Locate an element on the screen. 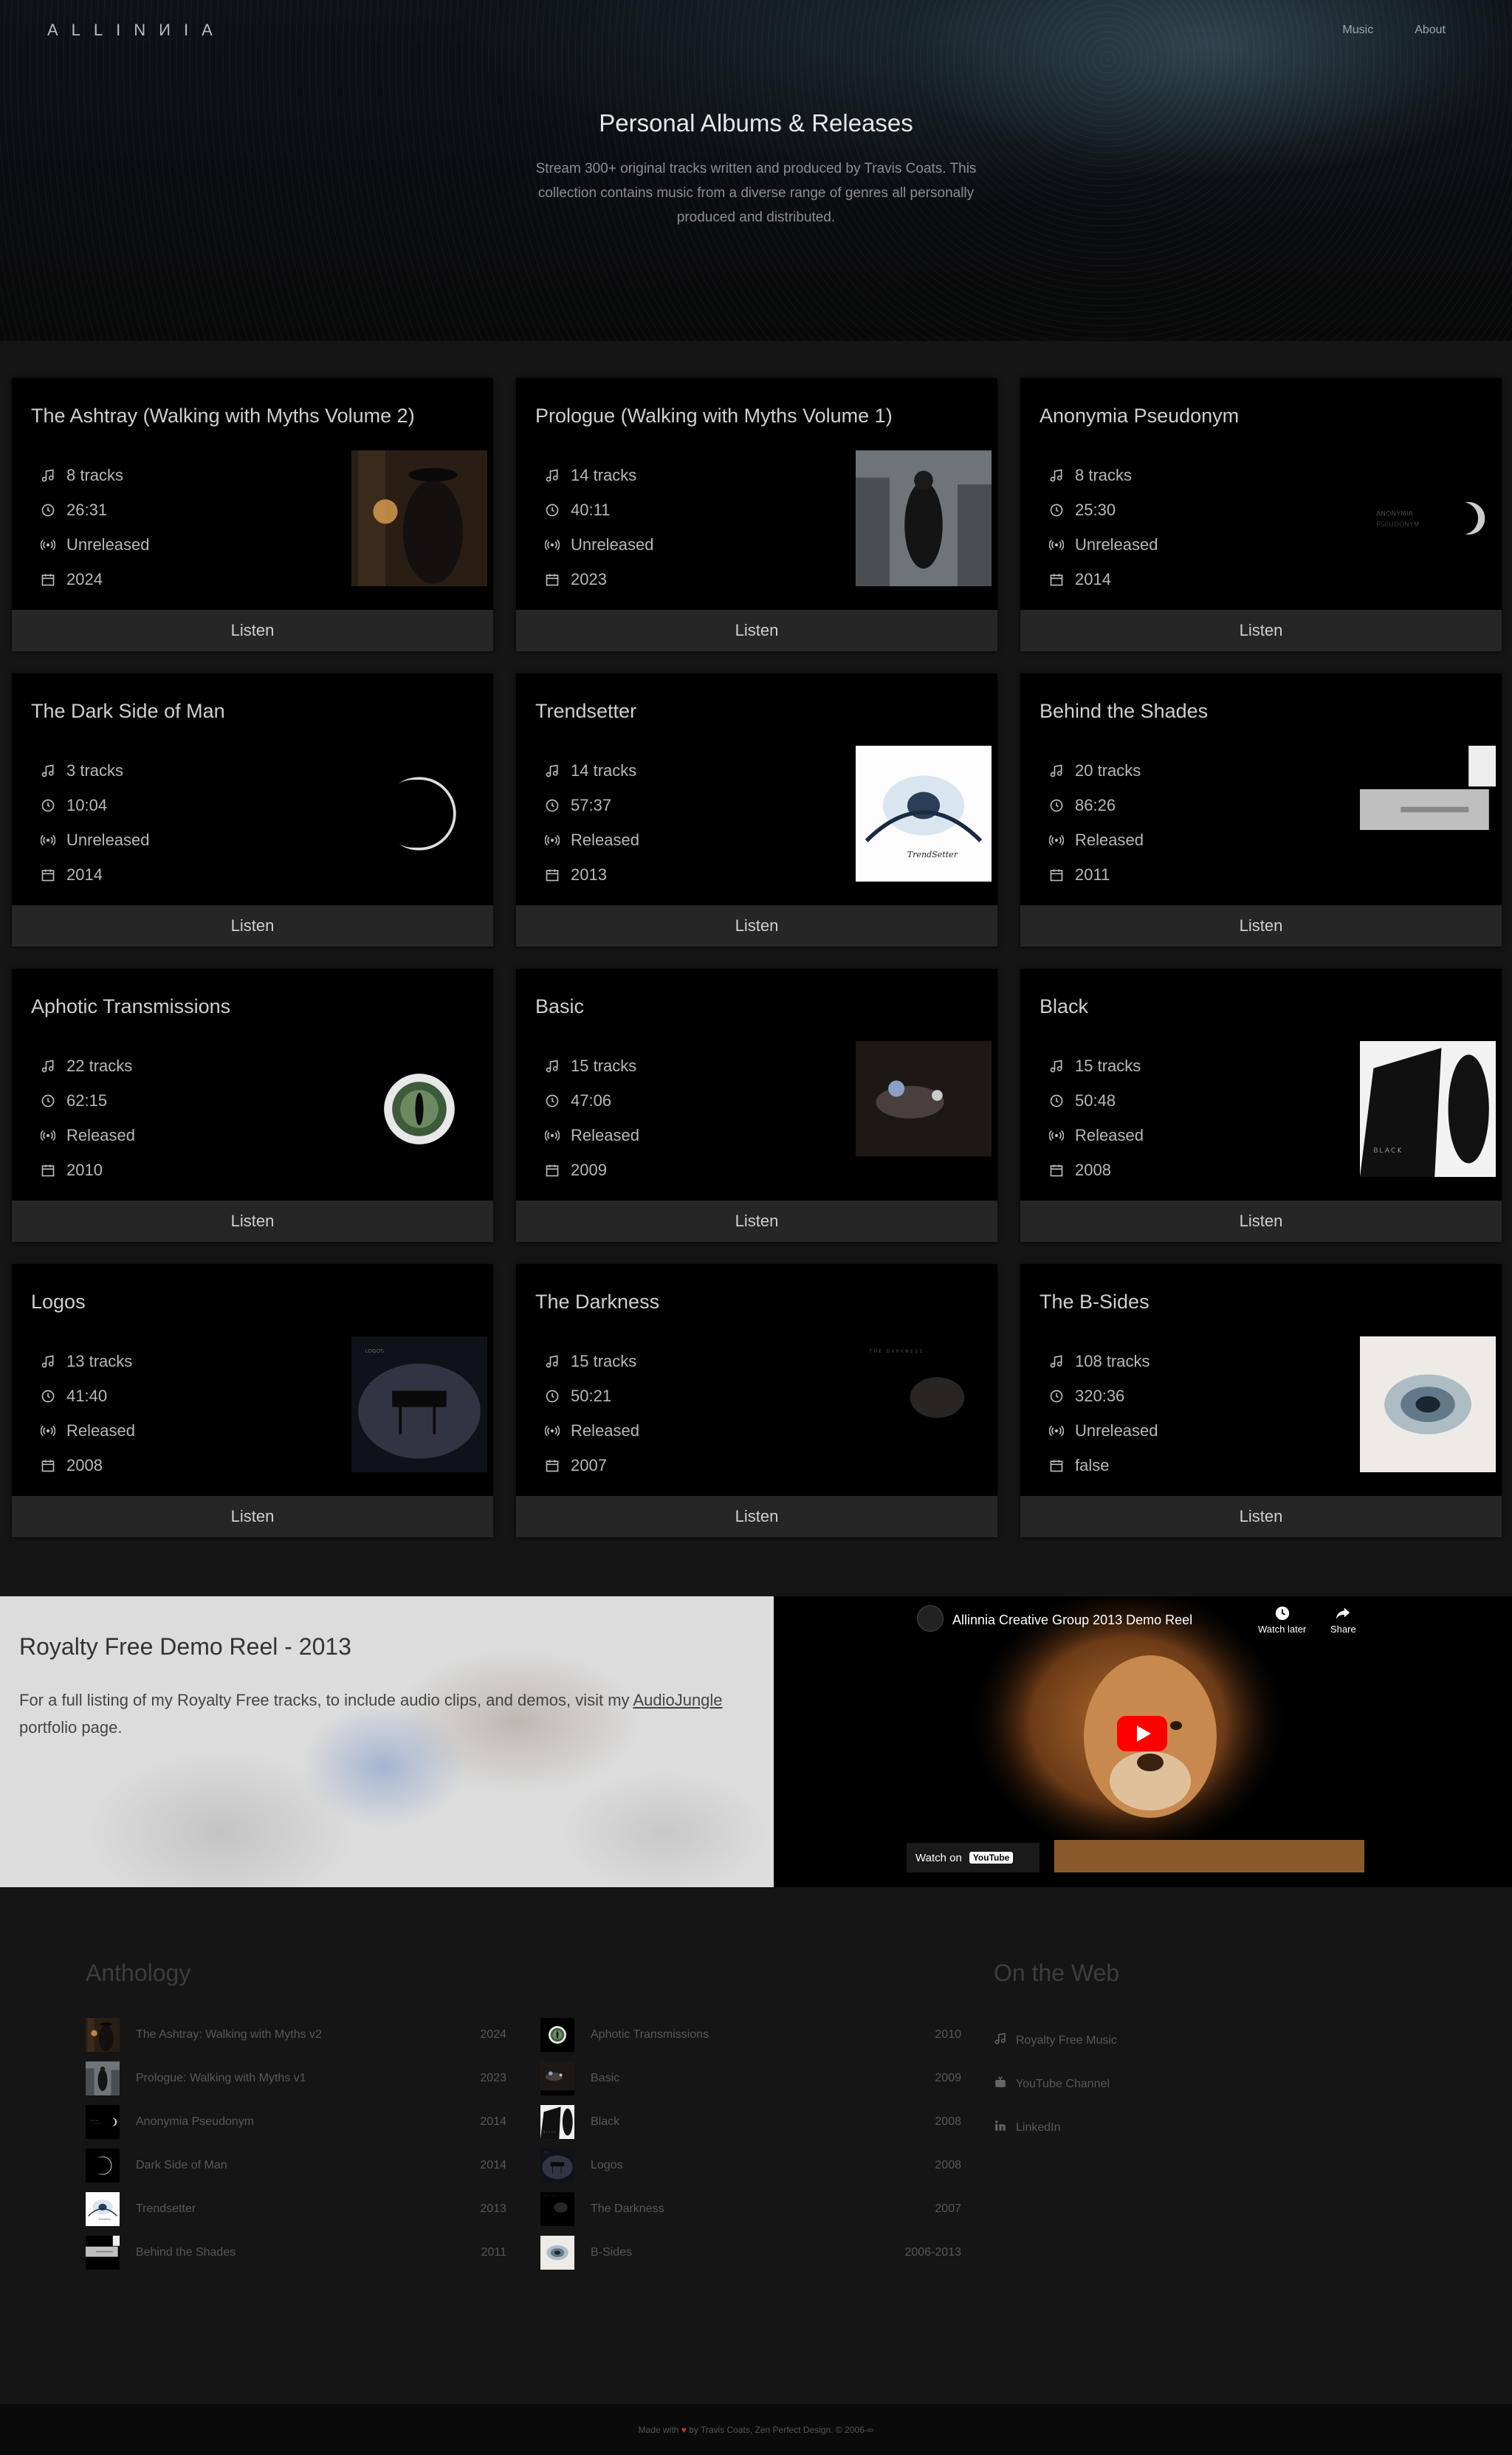 The width and height of the screenshot is (1512, 2455). album-title: Behind the Shades is located at coordinates (1124, 711).